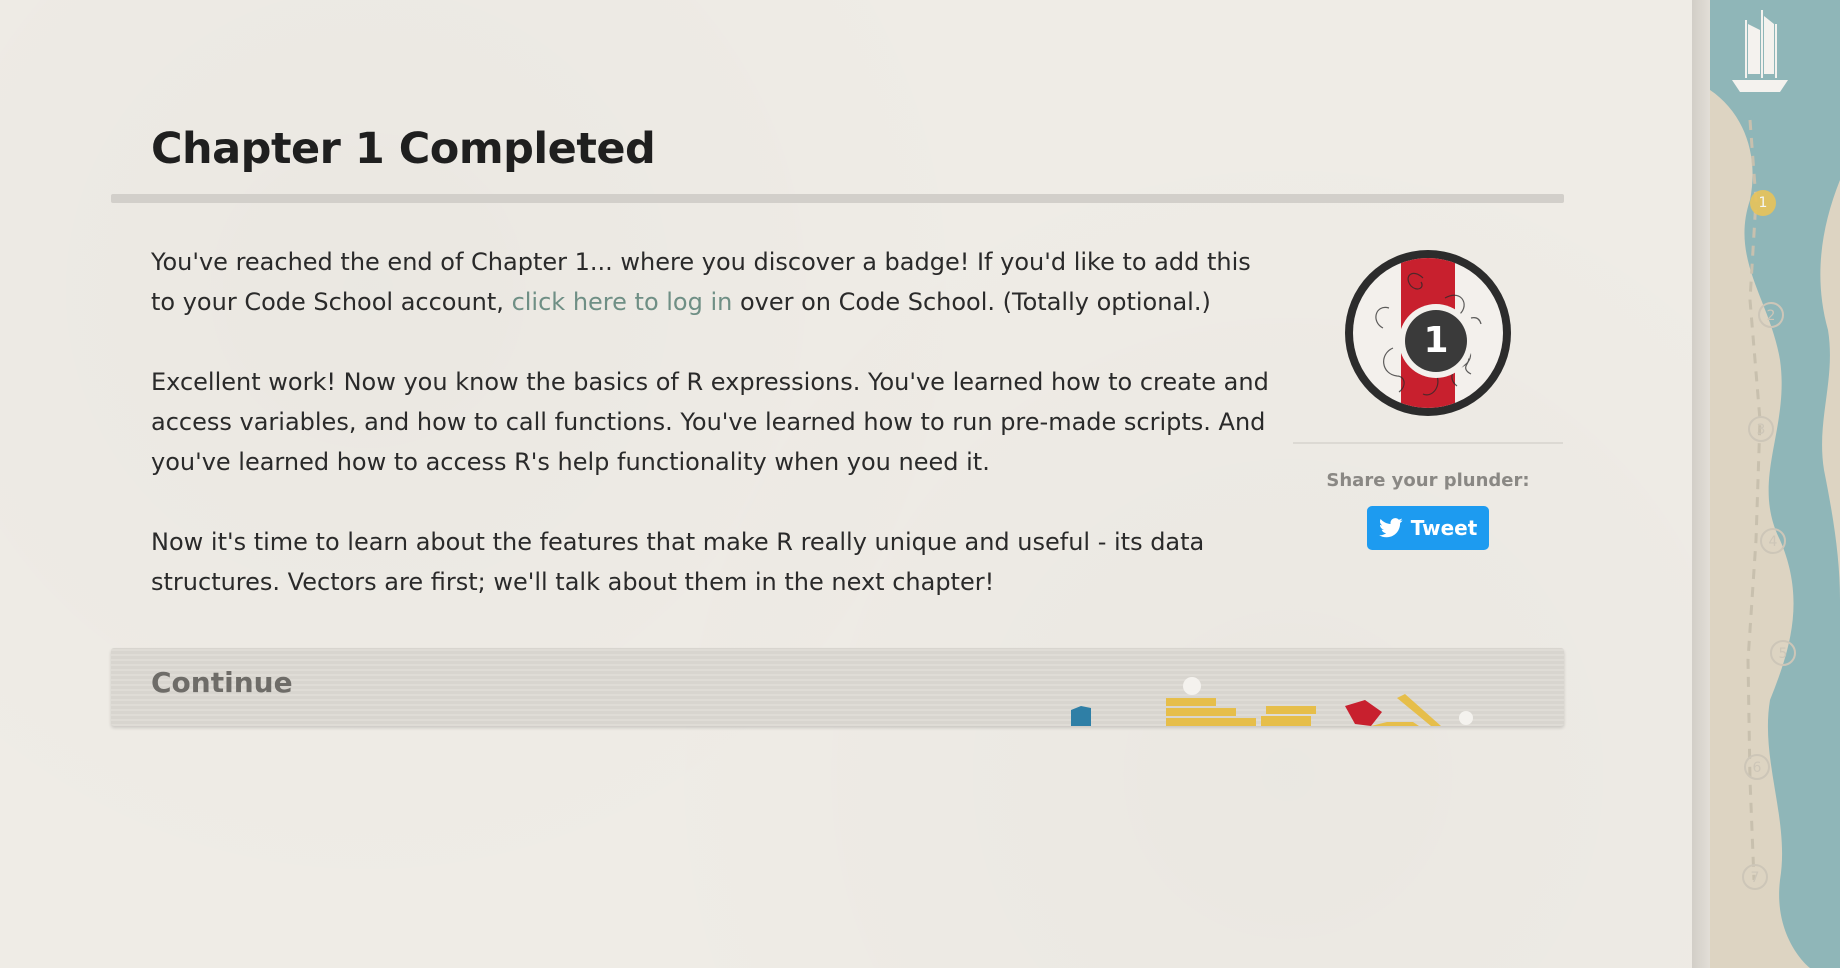 Image resolution: width=1840 pixels, height=968 pixels. I want to click on continue-button: Continue, so click(837, 687).